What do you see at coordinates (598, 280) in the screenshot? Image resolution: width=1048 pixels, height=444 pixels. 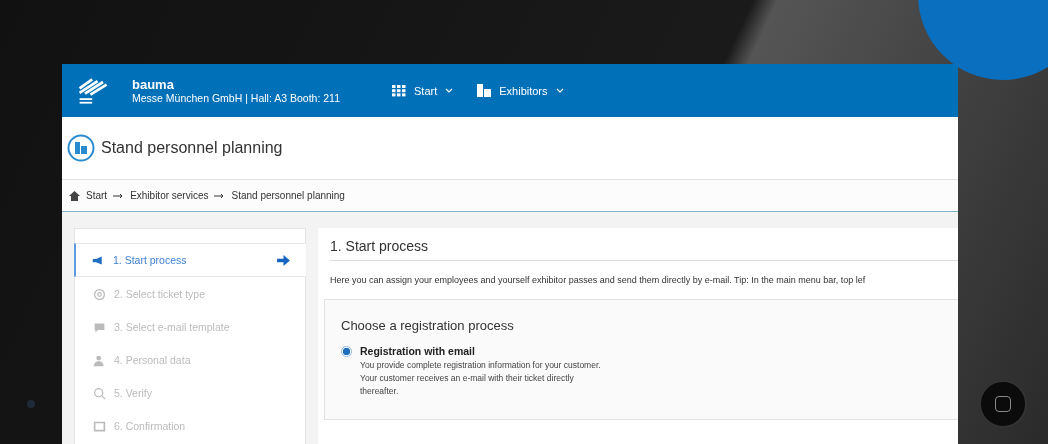 I see `intro-text: Here you can assign your employees and yourself exhibitor passes and send them directly by e-mail. Tip: In the main menu bar, top lef` at bounding box center [598, 280].